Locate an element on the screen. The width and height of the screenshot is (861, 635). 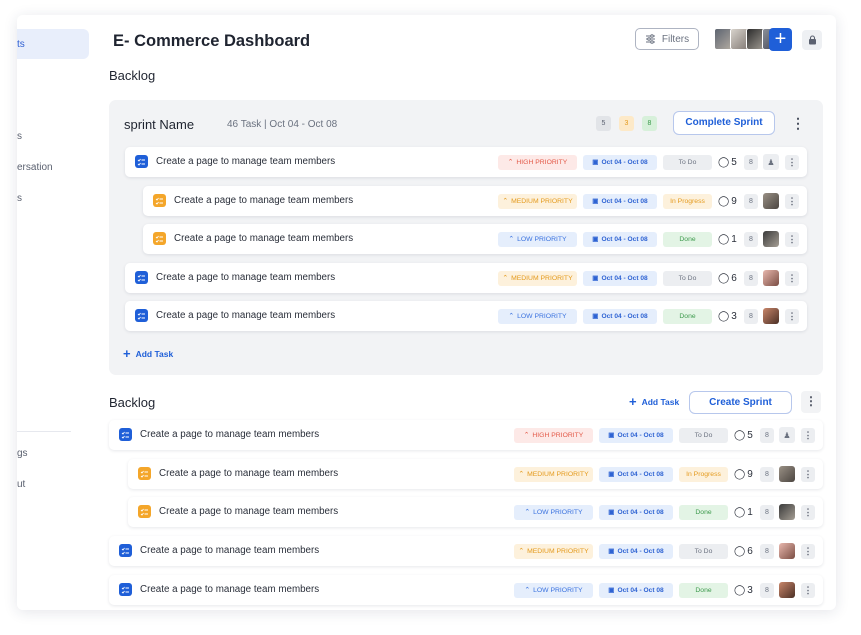
priority-label: LOW PRIORITY is located at coordinates (542, 239).